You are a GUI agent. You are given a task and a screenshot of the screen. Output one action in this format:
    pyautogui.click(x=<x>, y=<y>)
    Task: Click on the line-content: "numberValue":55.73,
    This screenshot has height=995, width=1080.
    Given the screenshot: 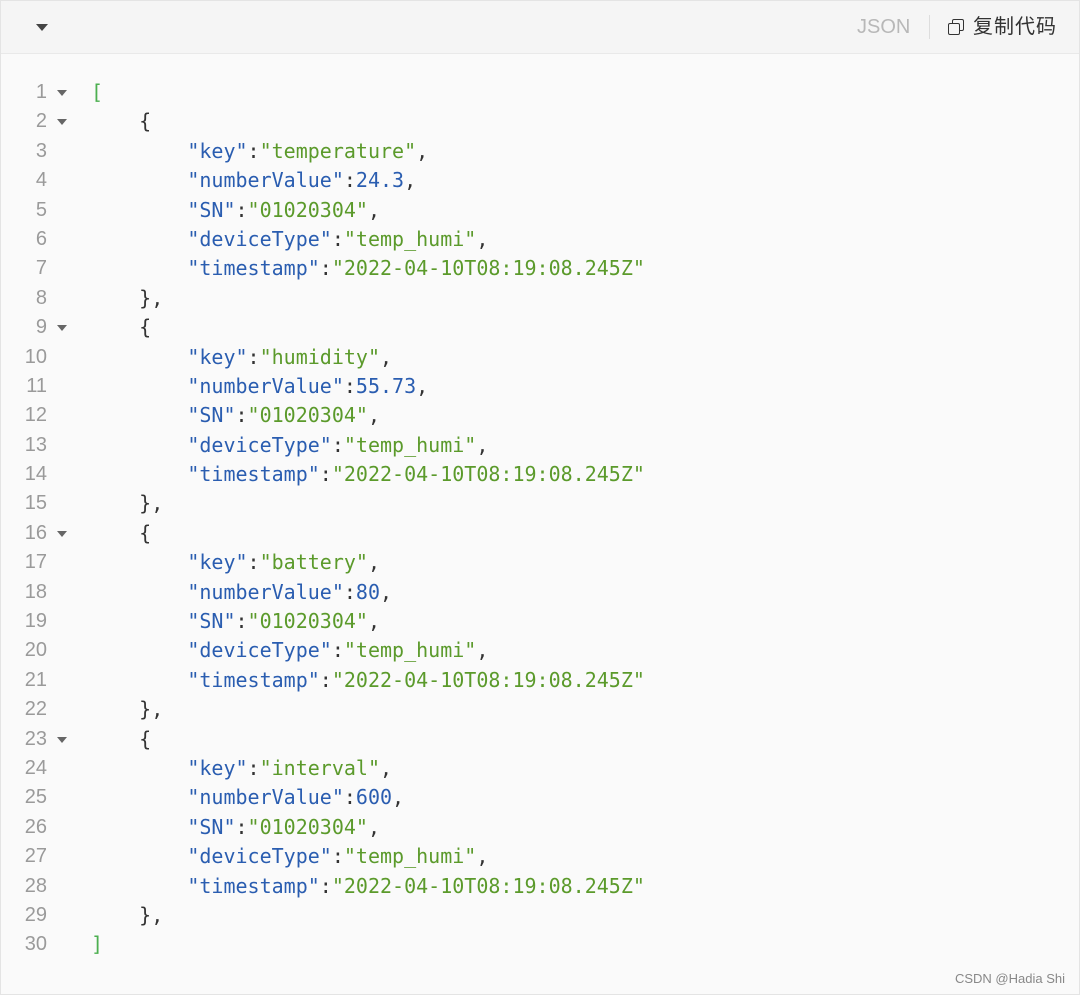 What is the action you would take?
    pyautogui.click(x=259, y=386)
    